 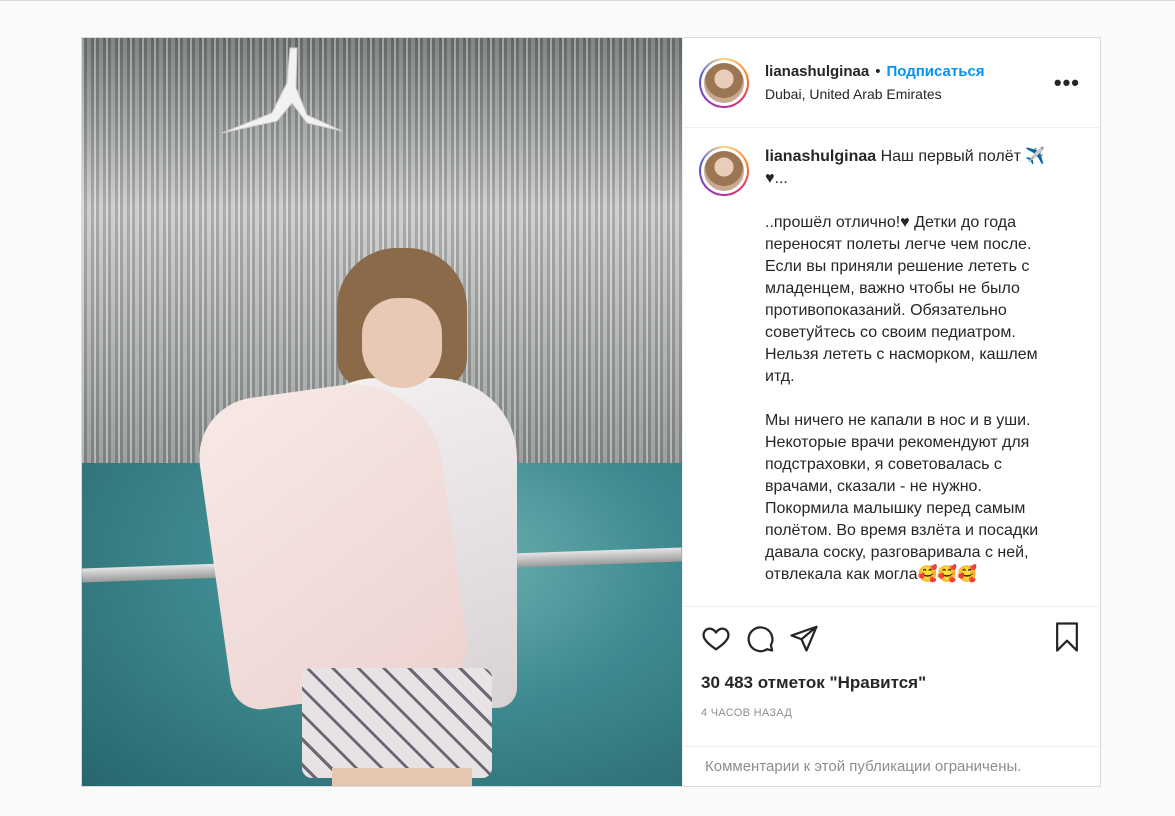 What do you see at coordinates (402, 777) in the screenshot?
I see `legs` at bounding box center [402, 777].